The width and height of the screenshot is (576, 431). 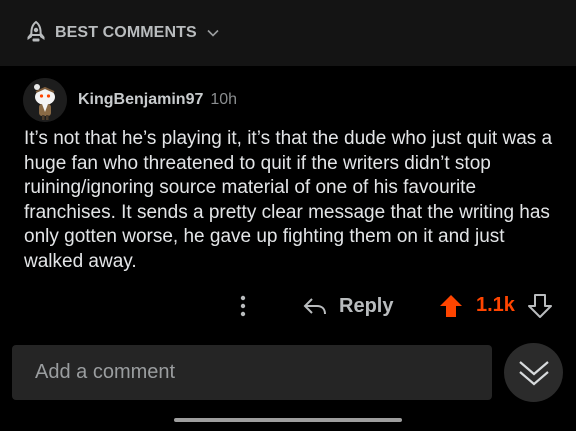 I want to click on double-chevron-down-icon, so click(x=533, y=372).